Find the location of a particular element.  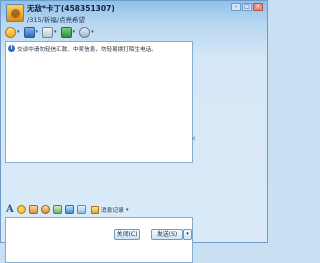

maximize-button: □ is located at coordinates (247, 7).